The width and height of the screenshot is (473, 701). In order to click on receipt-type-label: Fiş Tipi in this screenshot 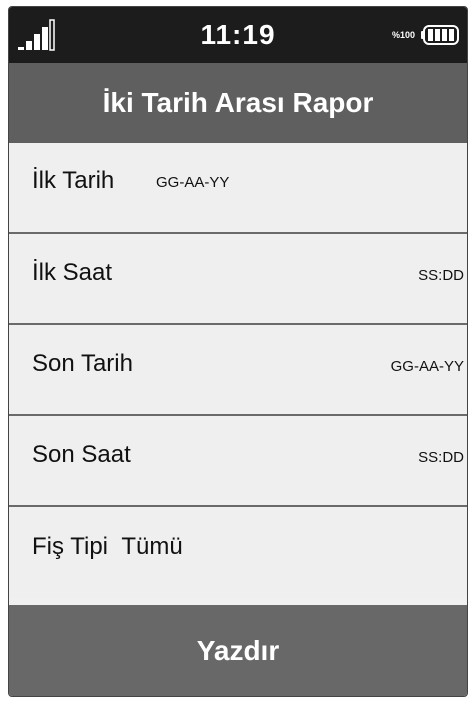, I will do `click(70, 546)`.